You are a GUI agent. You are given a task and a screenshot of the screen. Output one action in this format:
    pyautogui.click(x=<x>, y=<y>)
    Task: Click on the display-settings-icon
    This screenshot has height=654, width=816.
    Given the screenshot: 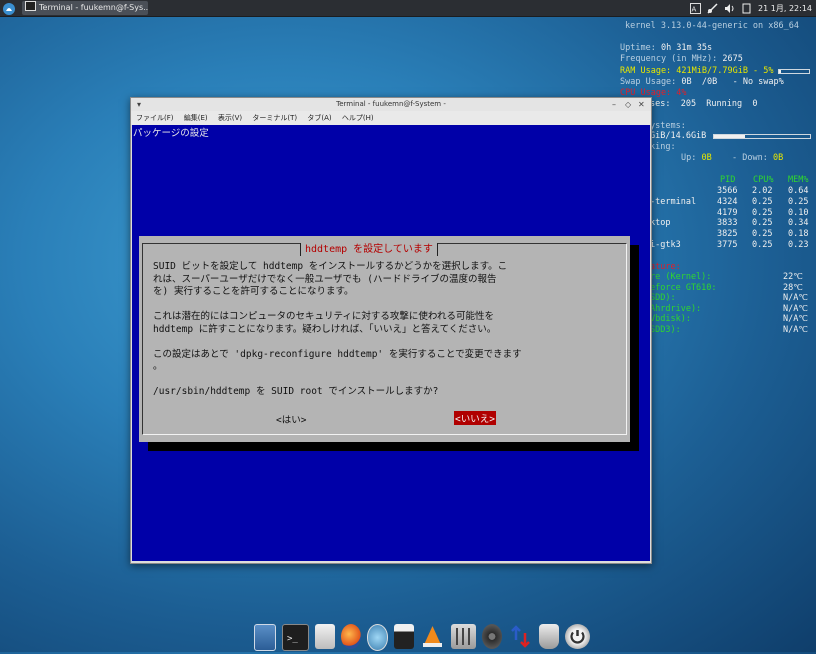 What is the action you would take?
    pyautogui.click(x=265, y=637)
    